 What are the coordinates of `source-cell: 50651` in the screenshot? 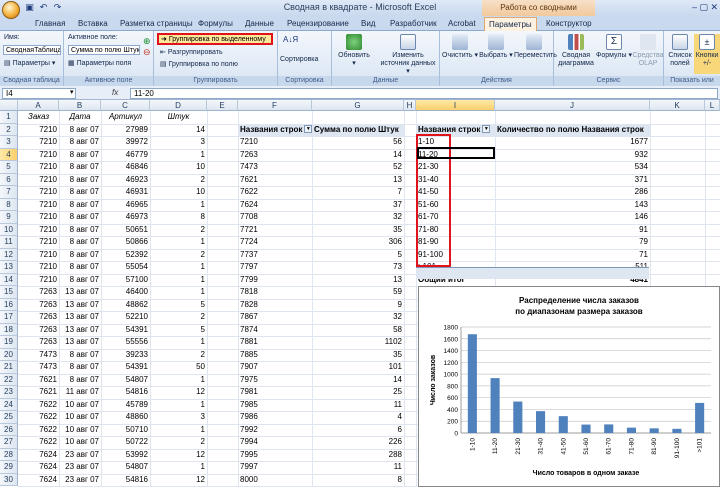 It's located at (125, 230).